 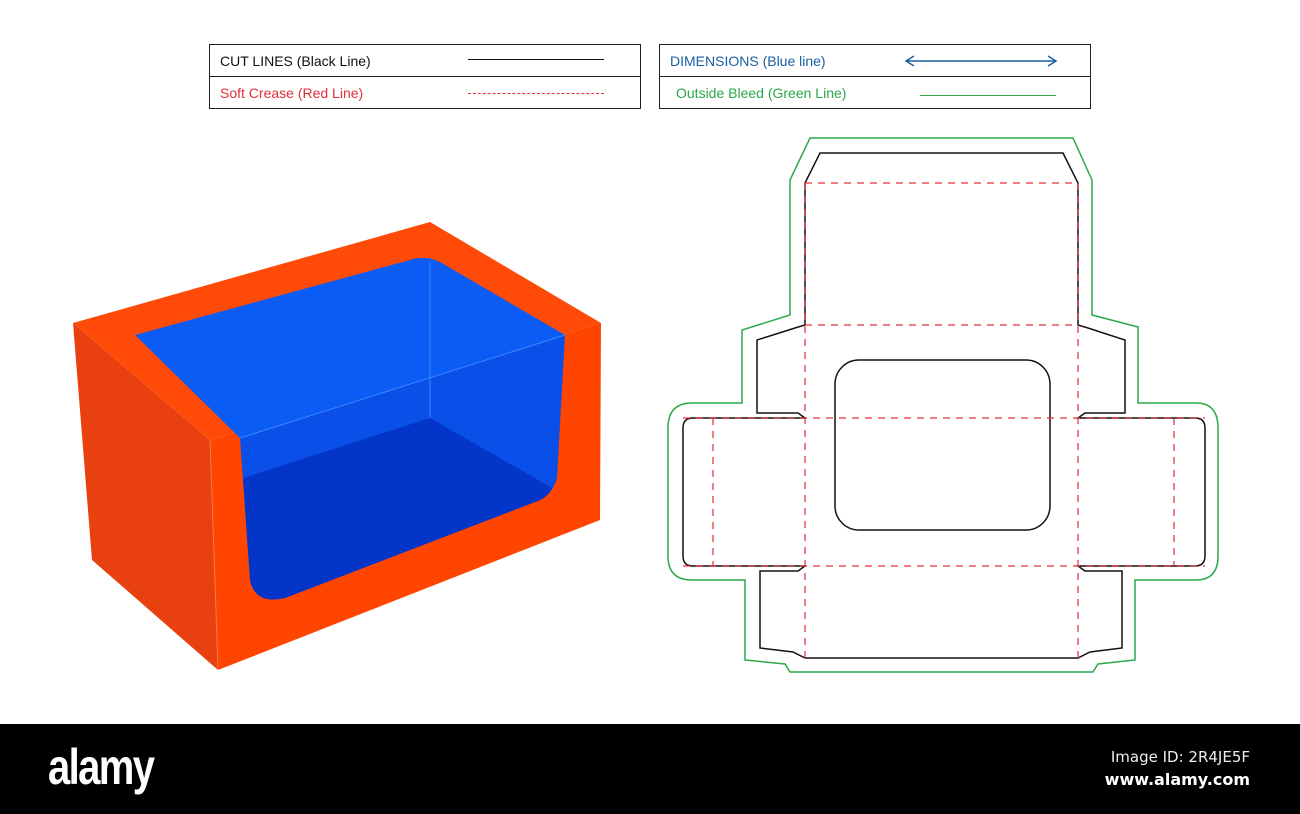 What do you see at coordinates (942, 445) in the screenshot?
I see `window-cutout` at bounding box center [942, 445].